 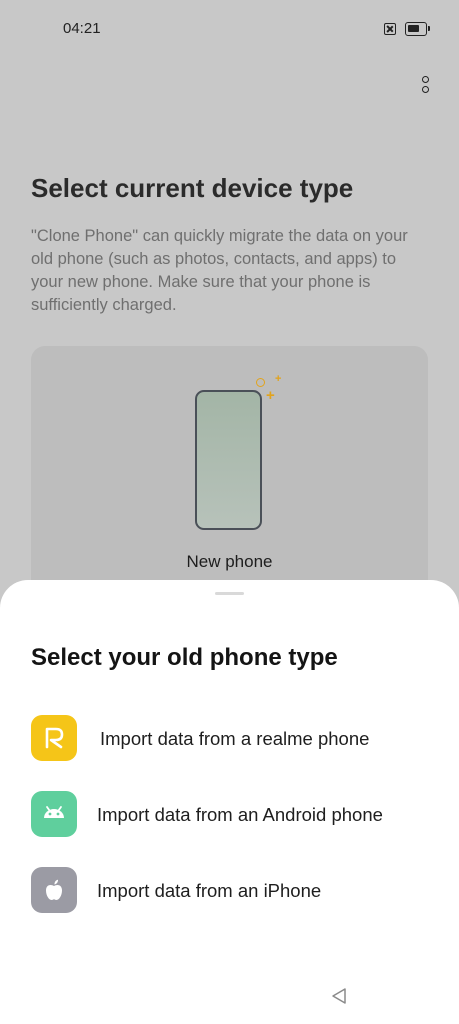 What do you see at coordinates (184, 657) in the screenshot?
I see `sheet-title: Select your old phone type` at bounding box center [184, 657].